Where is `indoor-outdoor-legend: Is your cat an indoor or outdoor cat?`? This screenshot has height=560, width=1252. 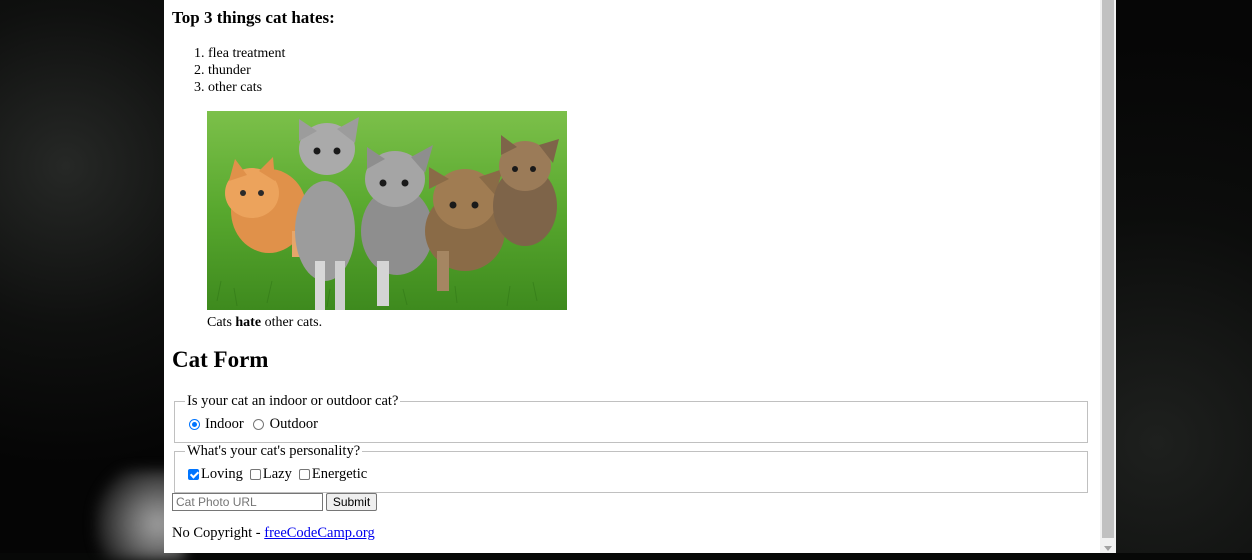
indoor-outdoor-legend: Is your cat an indoor or outdoor cat? is located at coordinates (293, 401).